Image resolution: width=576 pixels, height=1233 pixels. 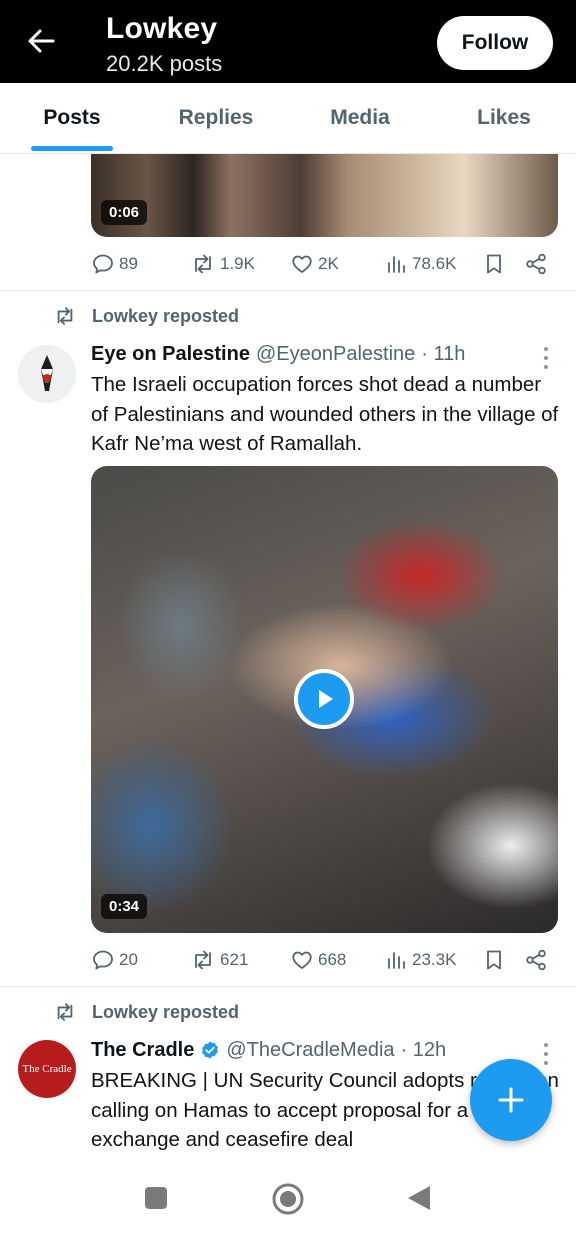 I want to click on author-name: The Cradle, so click(x=142, y=1050).